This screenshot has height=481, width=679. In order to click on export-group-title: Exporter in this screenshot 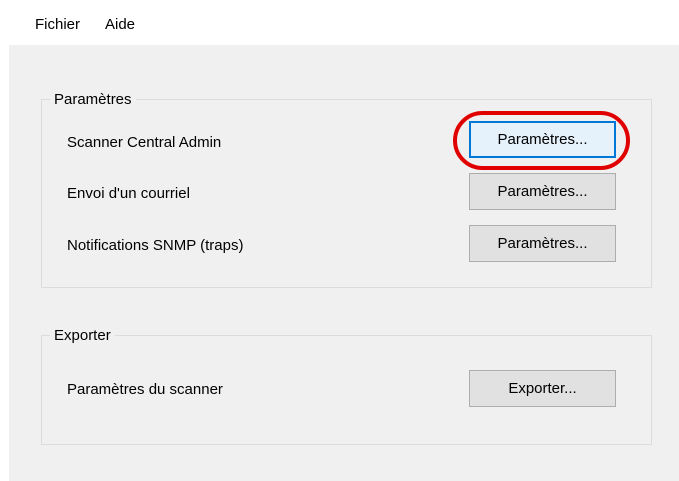, I will do `click(82, 336)`.